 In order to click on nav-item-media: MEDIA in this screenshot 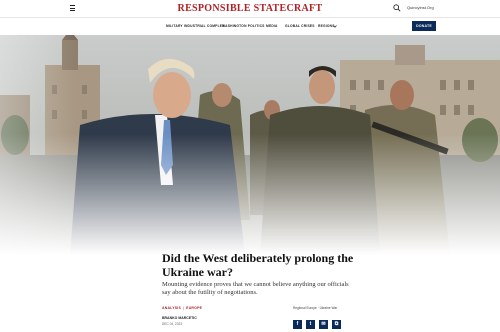, I will do `click(272, 26)`.